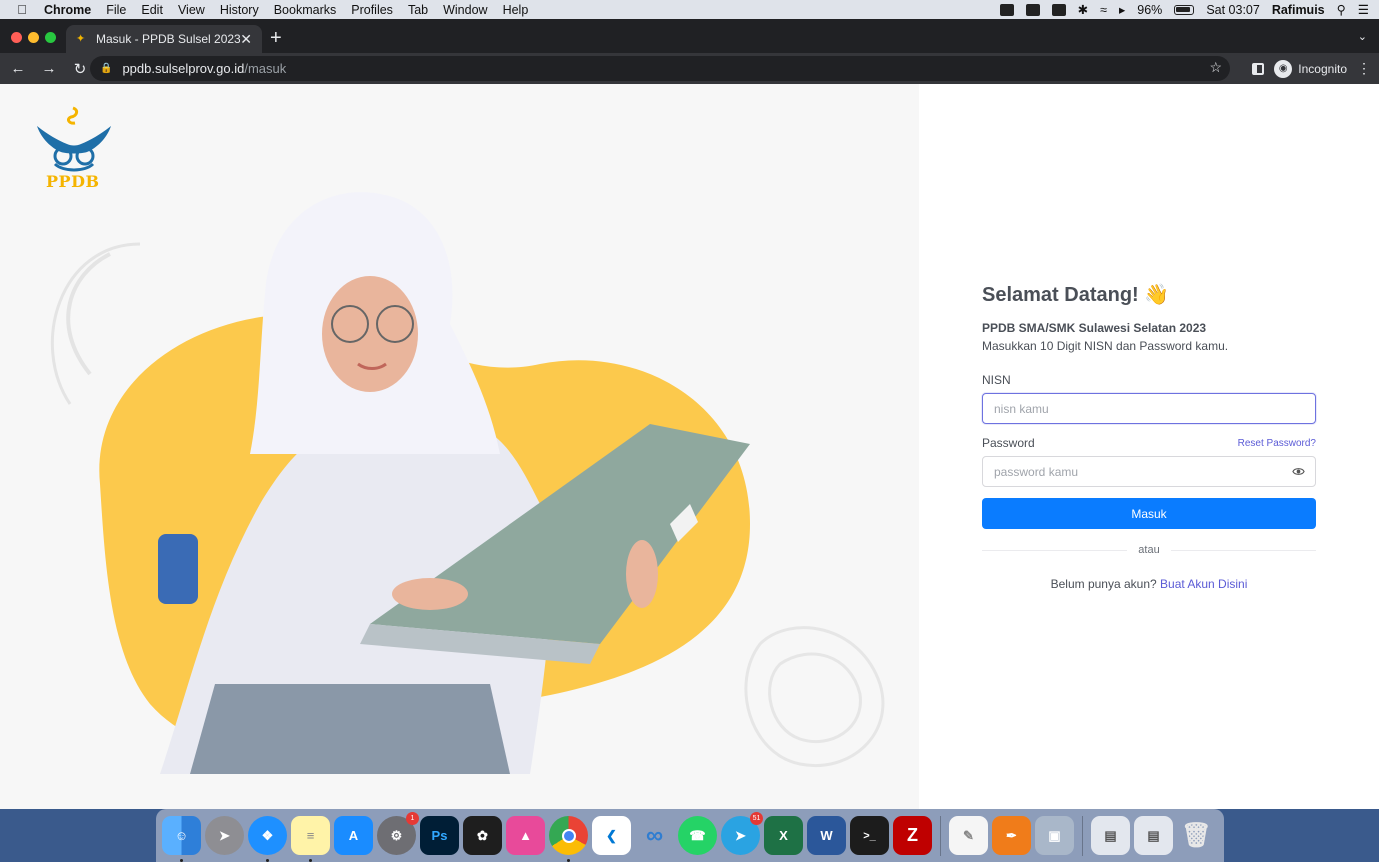 This screenshot has width=1379, height=862. What do you see at coordinates (1196, 835) in the screenshot?
I see `trash-icon: 🗑` at bounding box center [1196, 835].